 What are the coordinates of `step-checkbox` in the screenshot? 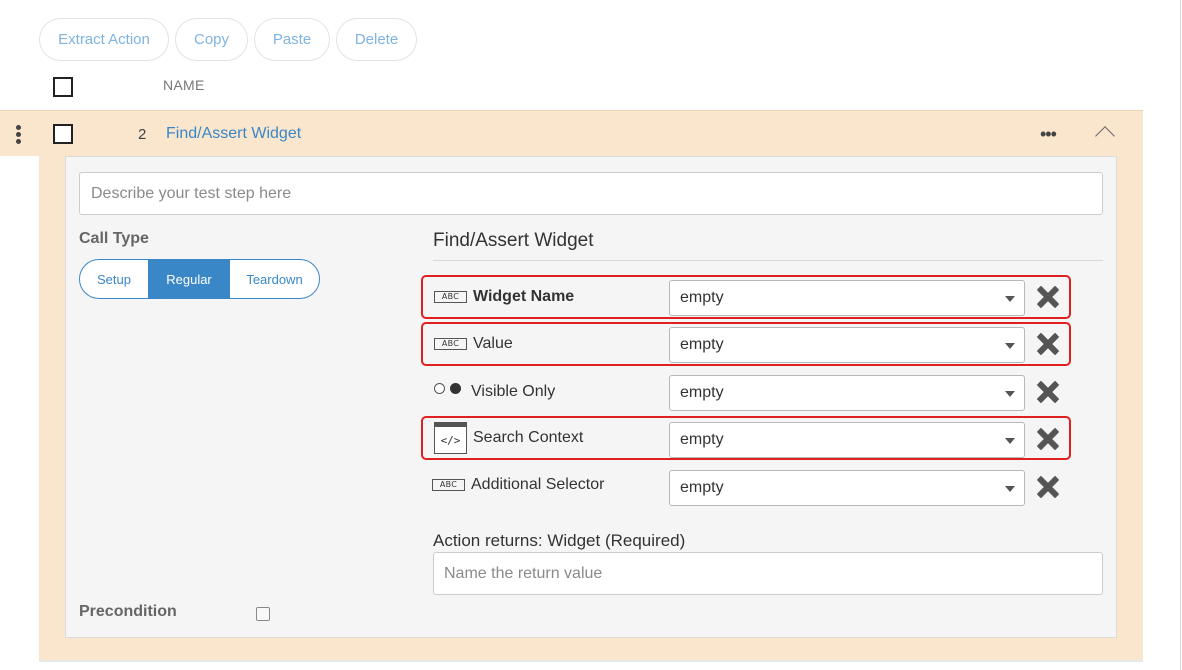 It's located at (63, 134).